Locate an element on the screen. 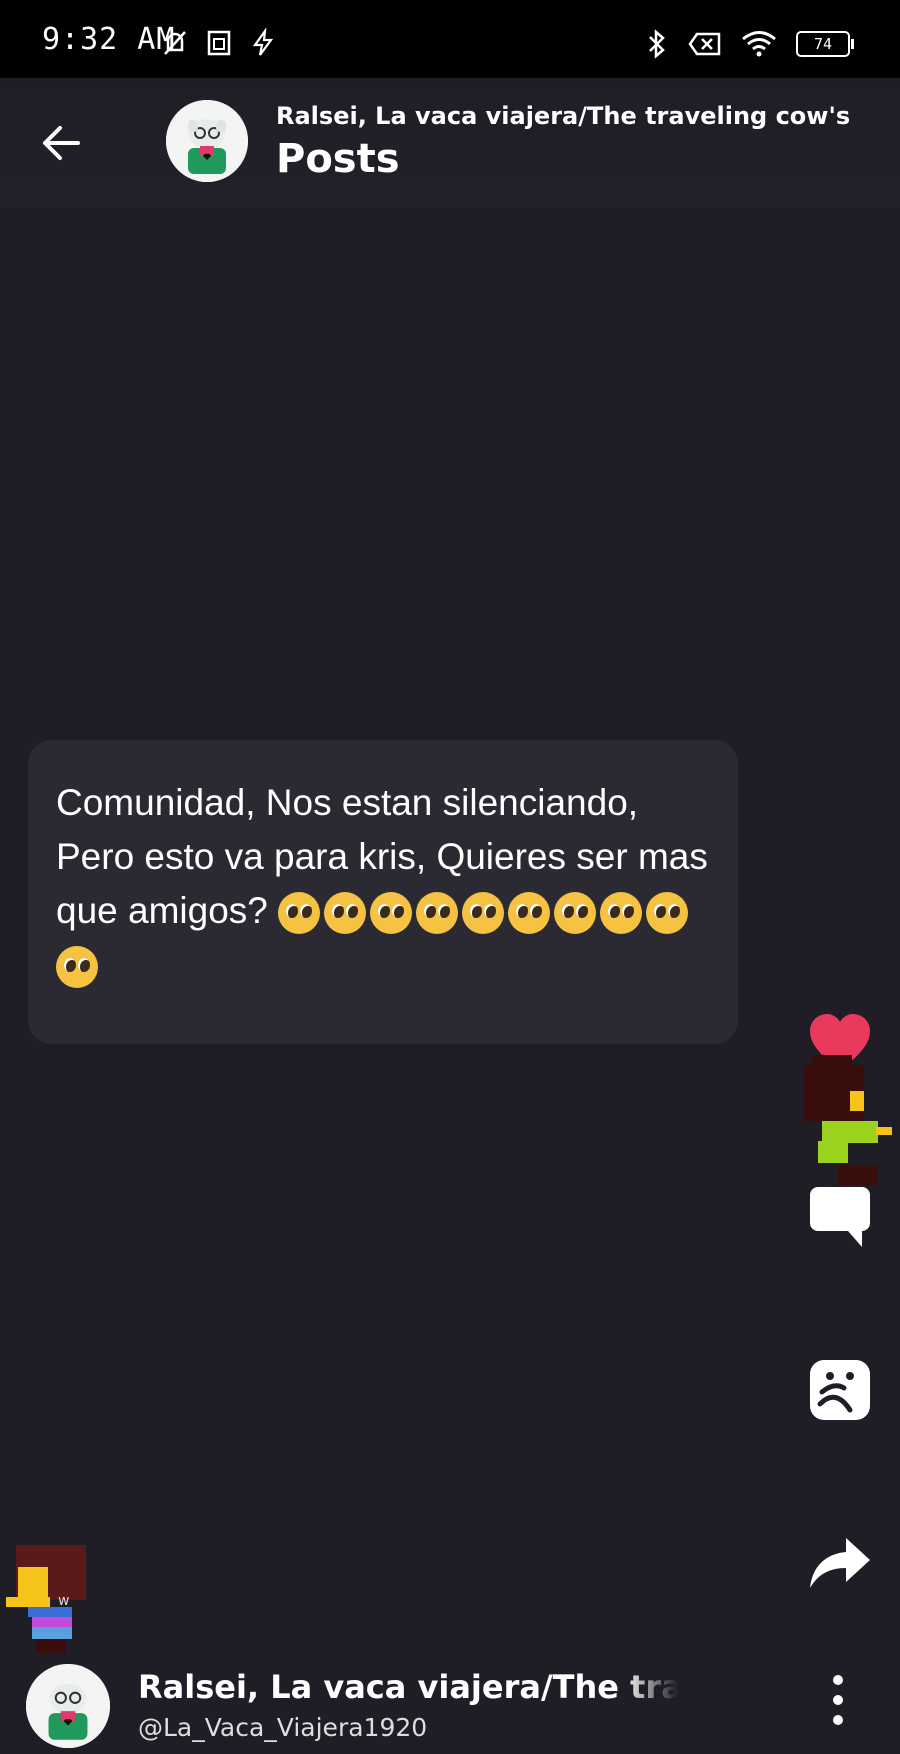 The width and height of the screenshot is (900, 1754). share-icon is located at coordinates (840, 1562).